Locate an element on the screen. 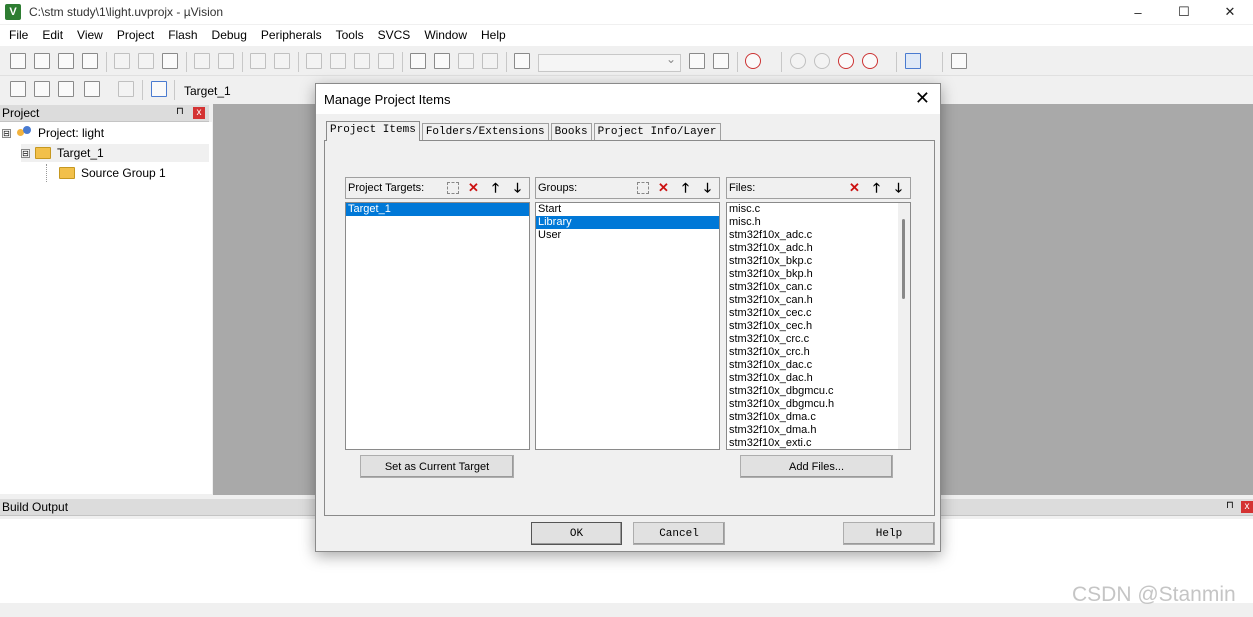  list-item: stm32f10x_cec.c is located at coordinates (818, 313).